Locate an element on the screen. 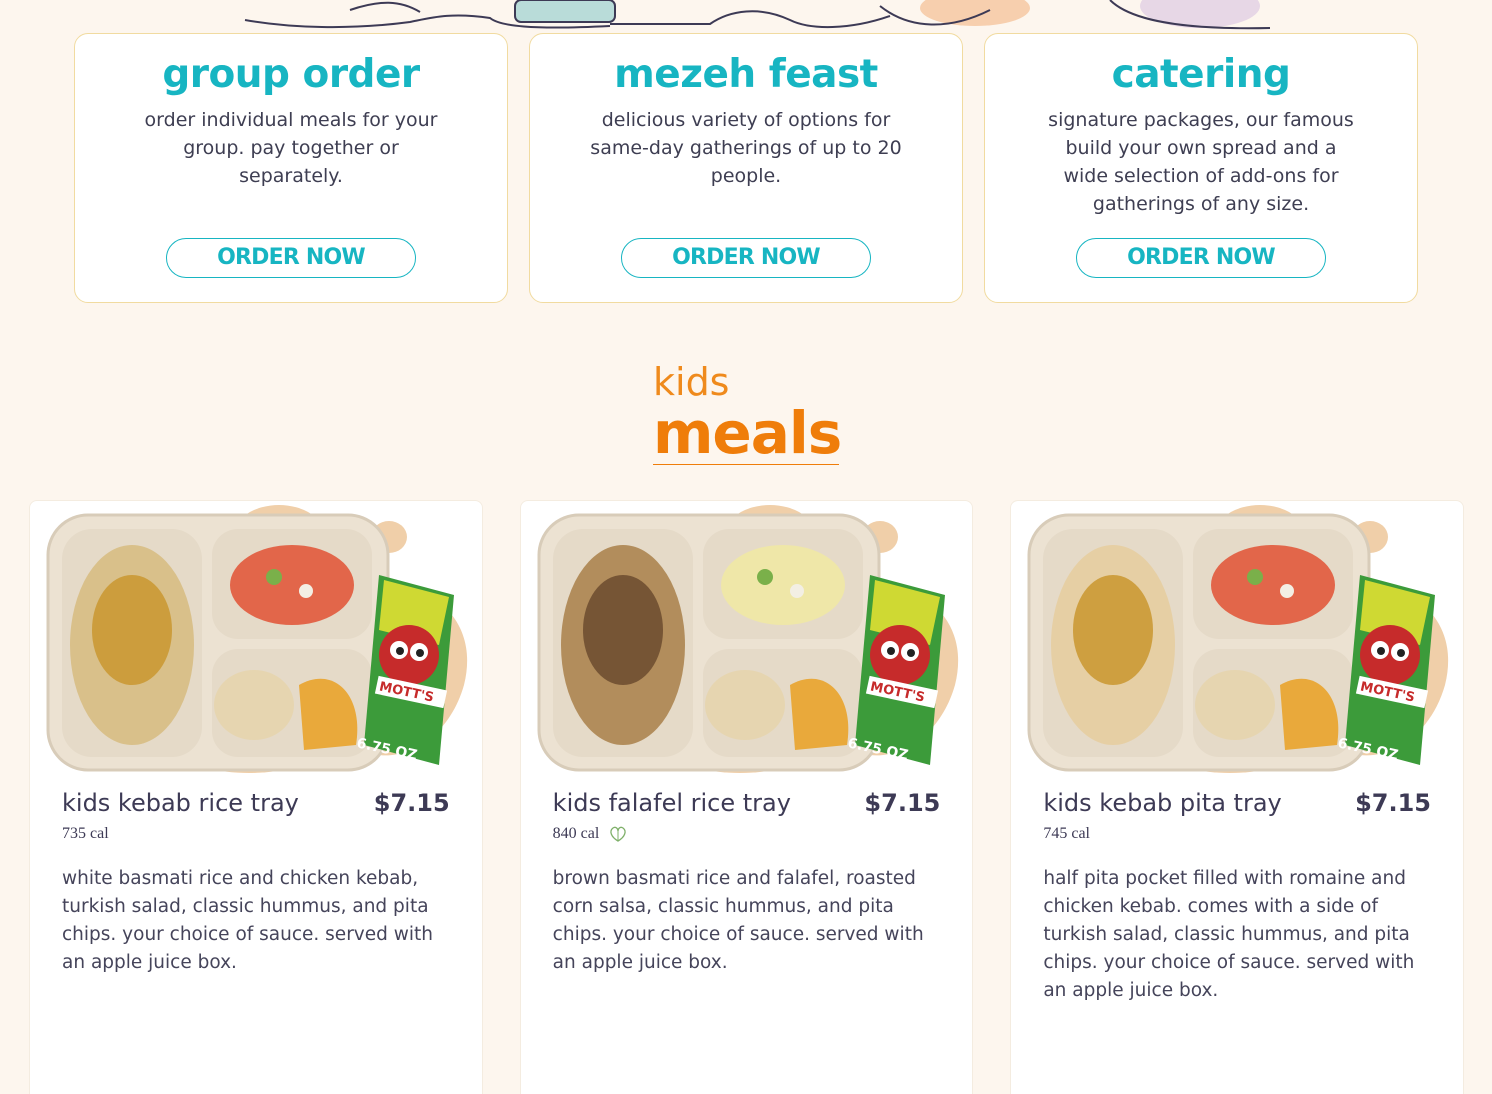  order-option-title: mezeh feast is located at coordinates (746, 74).